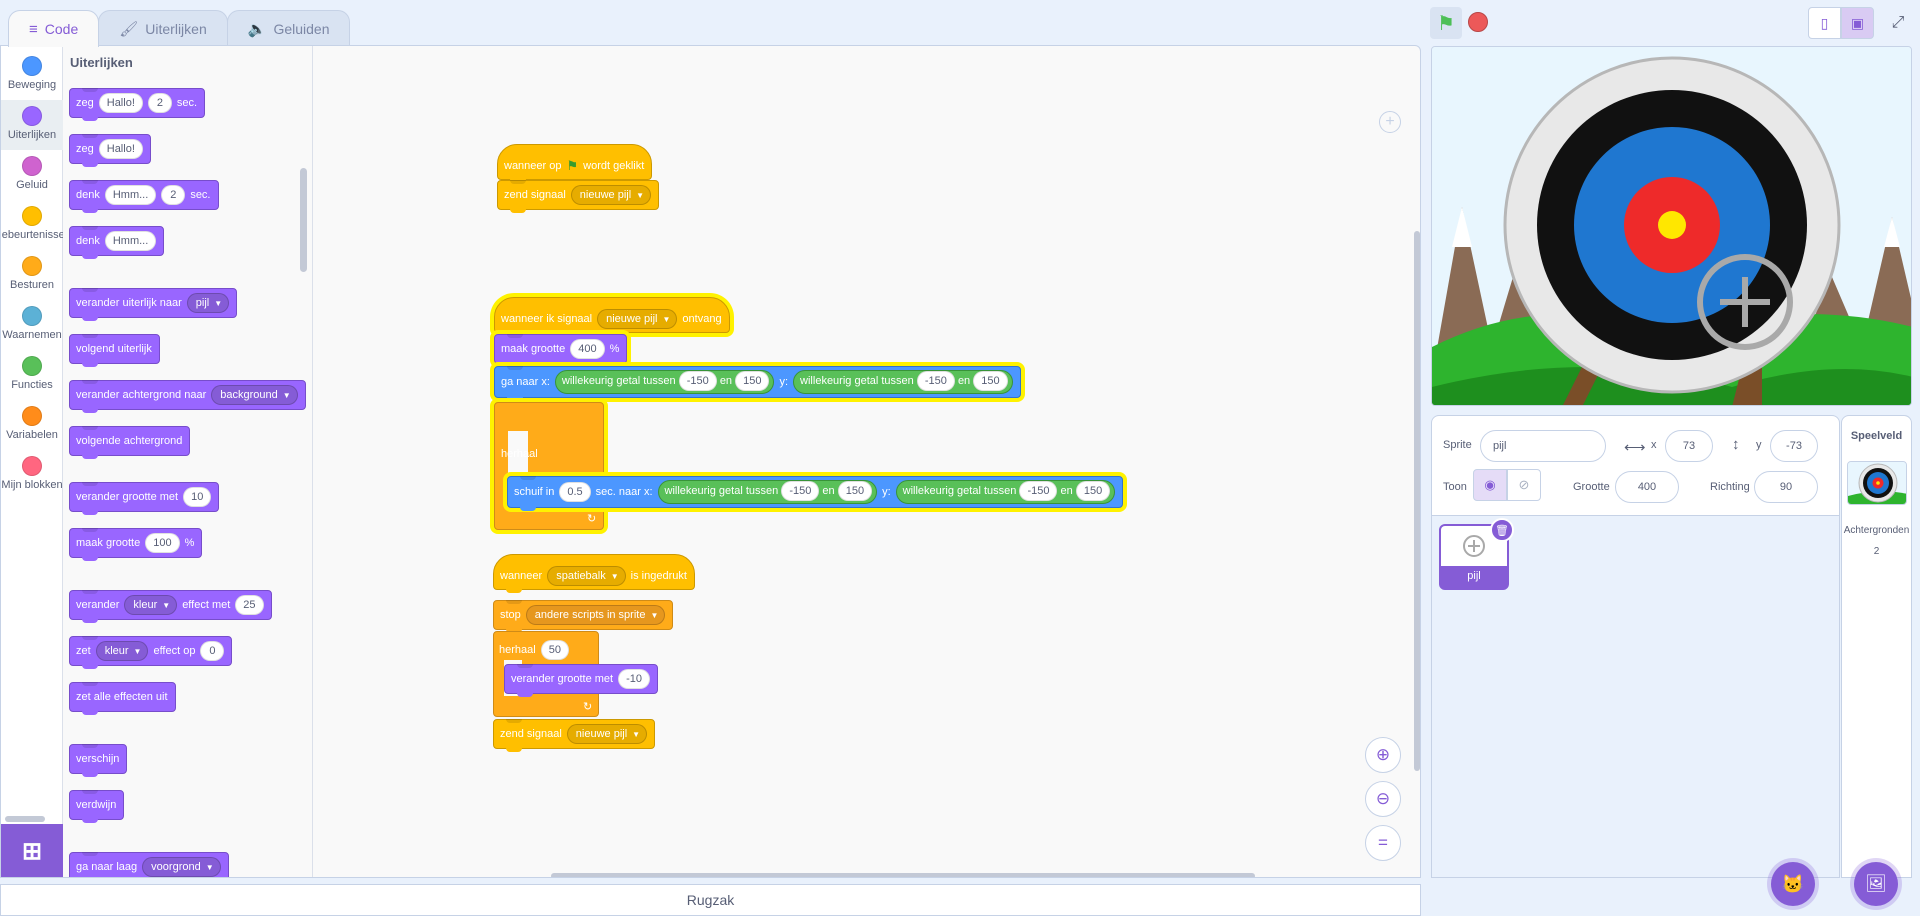 Image resolution: width=1920 pixels, height=916 pixels. I want to click on fullscreen-button: ⤢, so click(1898, 23).